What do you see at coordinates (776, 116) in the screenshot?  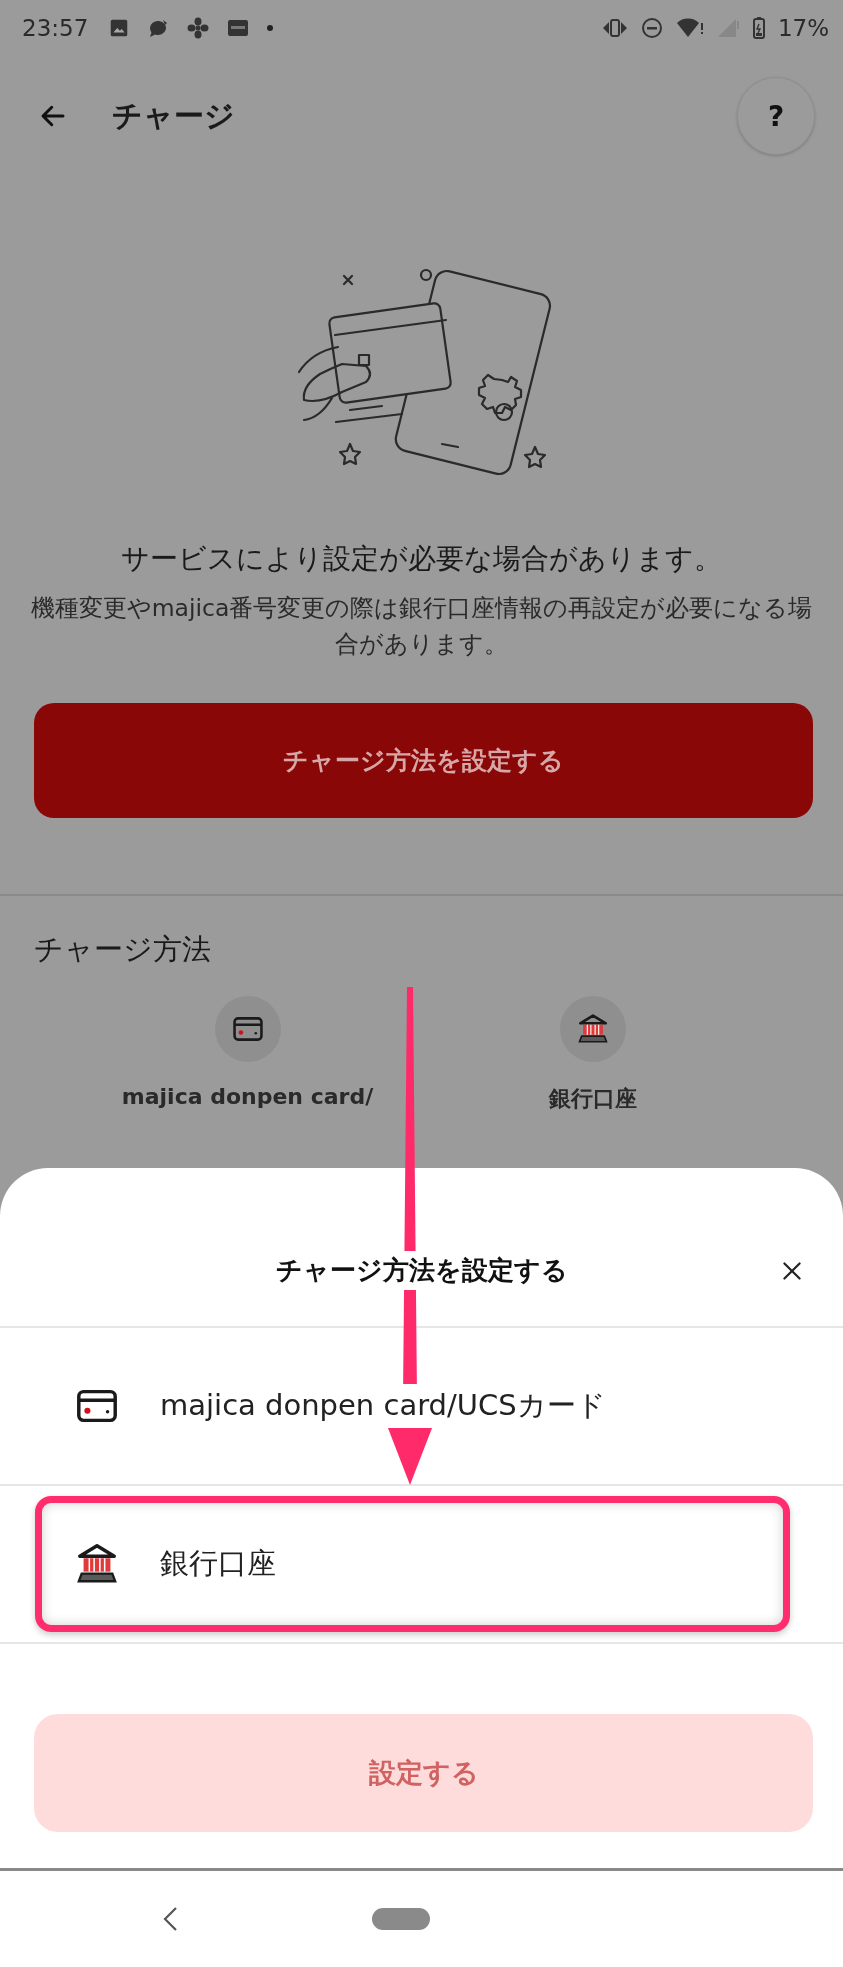 I see `help-button: ?` at bounding box center [776, 116].